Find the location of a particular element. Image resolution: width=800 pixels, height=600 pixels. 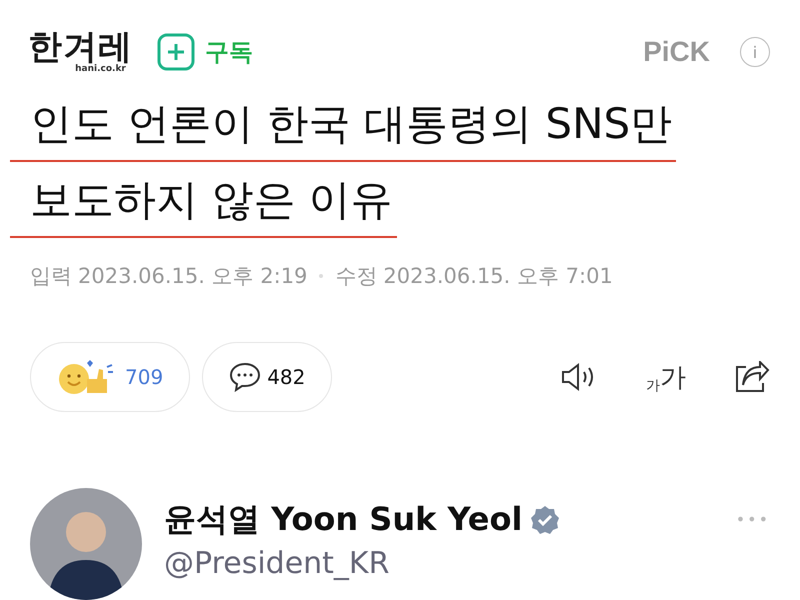

share-button is located at coordinates (752, 377).